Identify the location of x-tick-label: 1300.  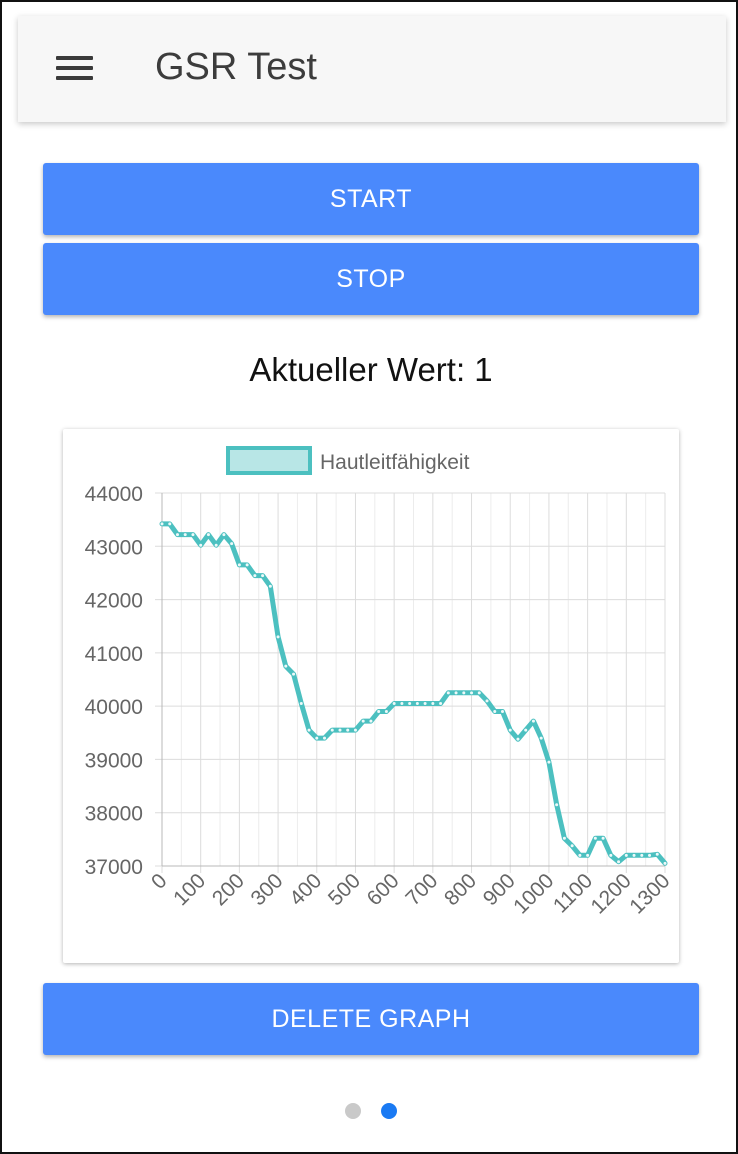
(649, 893).